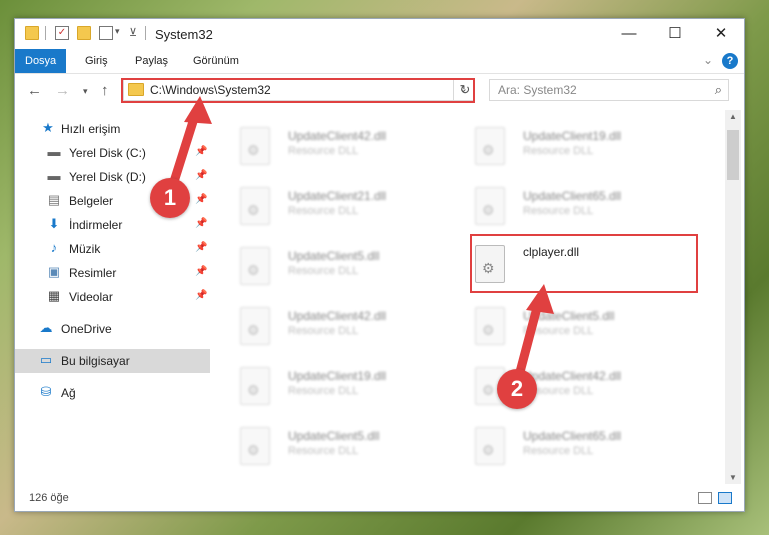 This screenshot has height=535, width=769. What do you see at coordinates (733, 477) in the screenshot?
I see `scroll-down-icon: ▼` at bounding box center [733, 477].